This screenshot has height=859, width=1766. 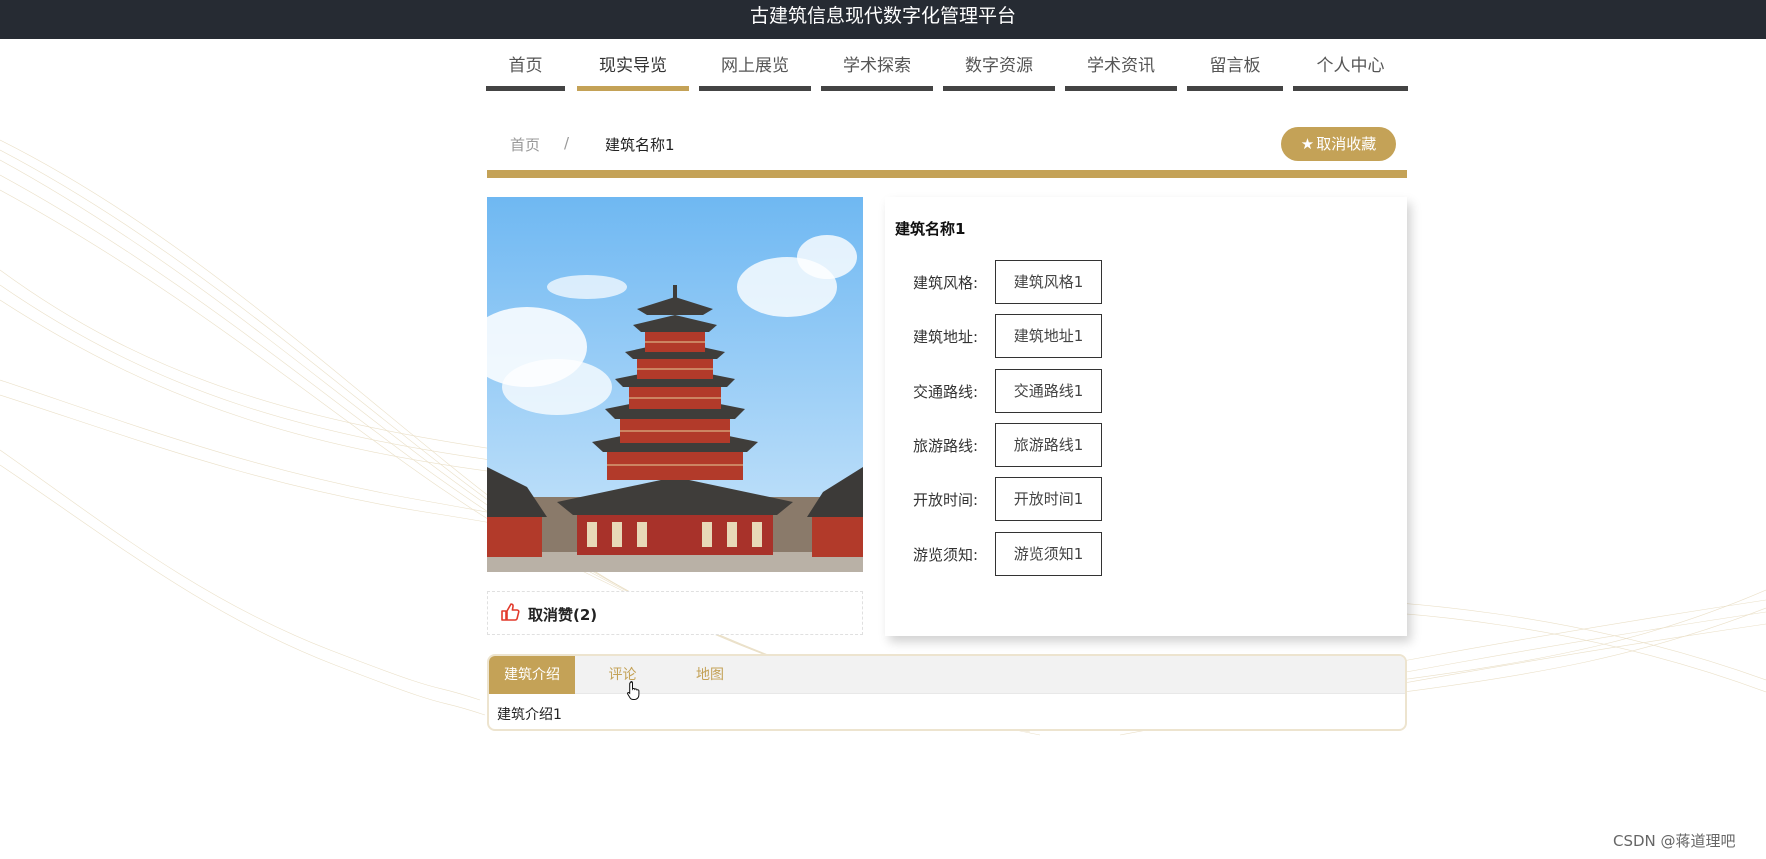 What do you see at coordinates (640, 145) in the screenshot?
I see `breadcrumb-current: 建筑名称1` at bounding box center [640, 145].